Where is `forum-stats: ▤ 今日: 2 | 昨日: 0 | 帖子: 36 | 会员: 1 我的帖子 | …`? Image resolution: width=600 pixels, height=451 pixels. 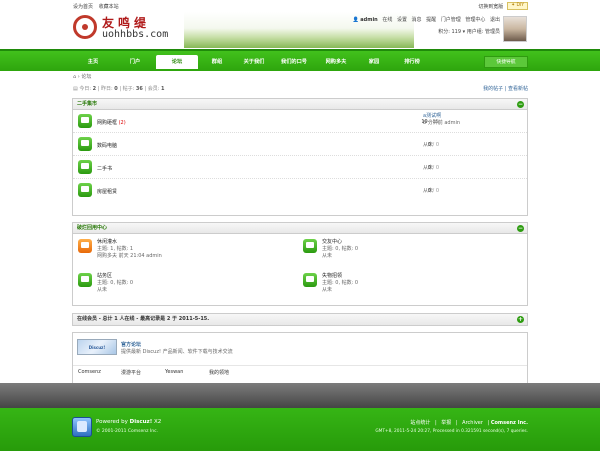
forum-stats: ▤ 今日: 2 | 昨日: 0 | 帖子: 36 | 会员: 1 我的帖子 | … is located at coordinates (300, 89).